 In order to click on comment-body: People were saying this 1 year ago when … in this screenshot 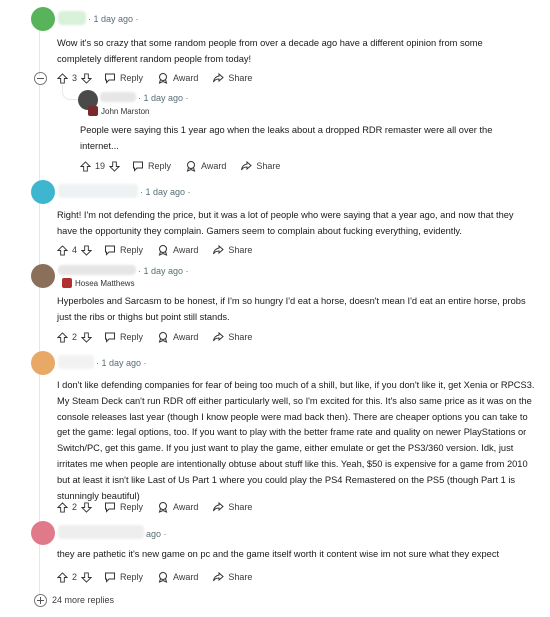, I will do `click(286, 138)`.